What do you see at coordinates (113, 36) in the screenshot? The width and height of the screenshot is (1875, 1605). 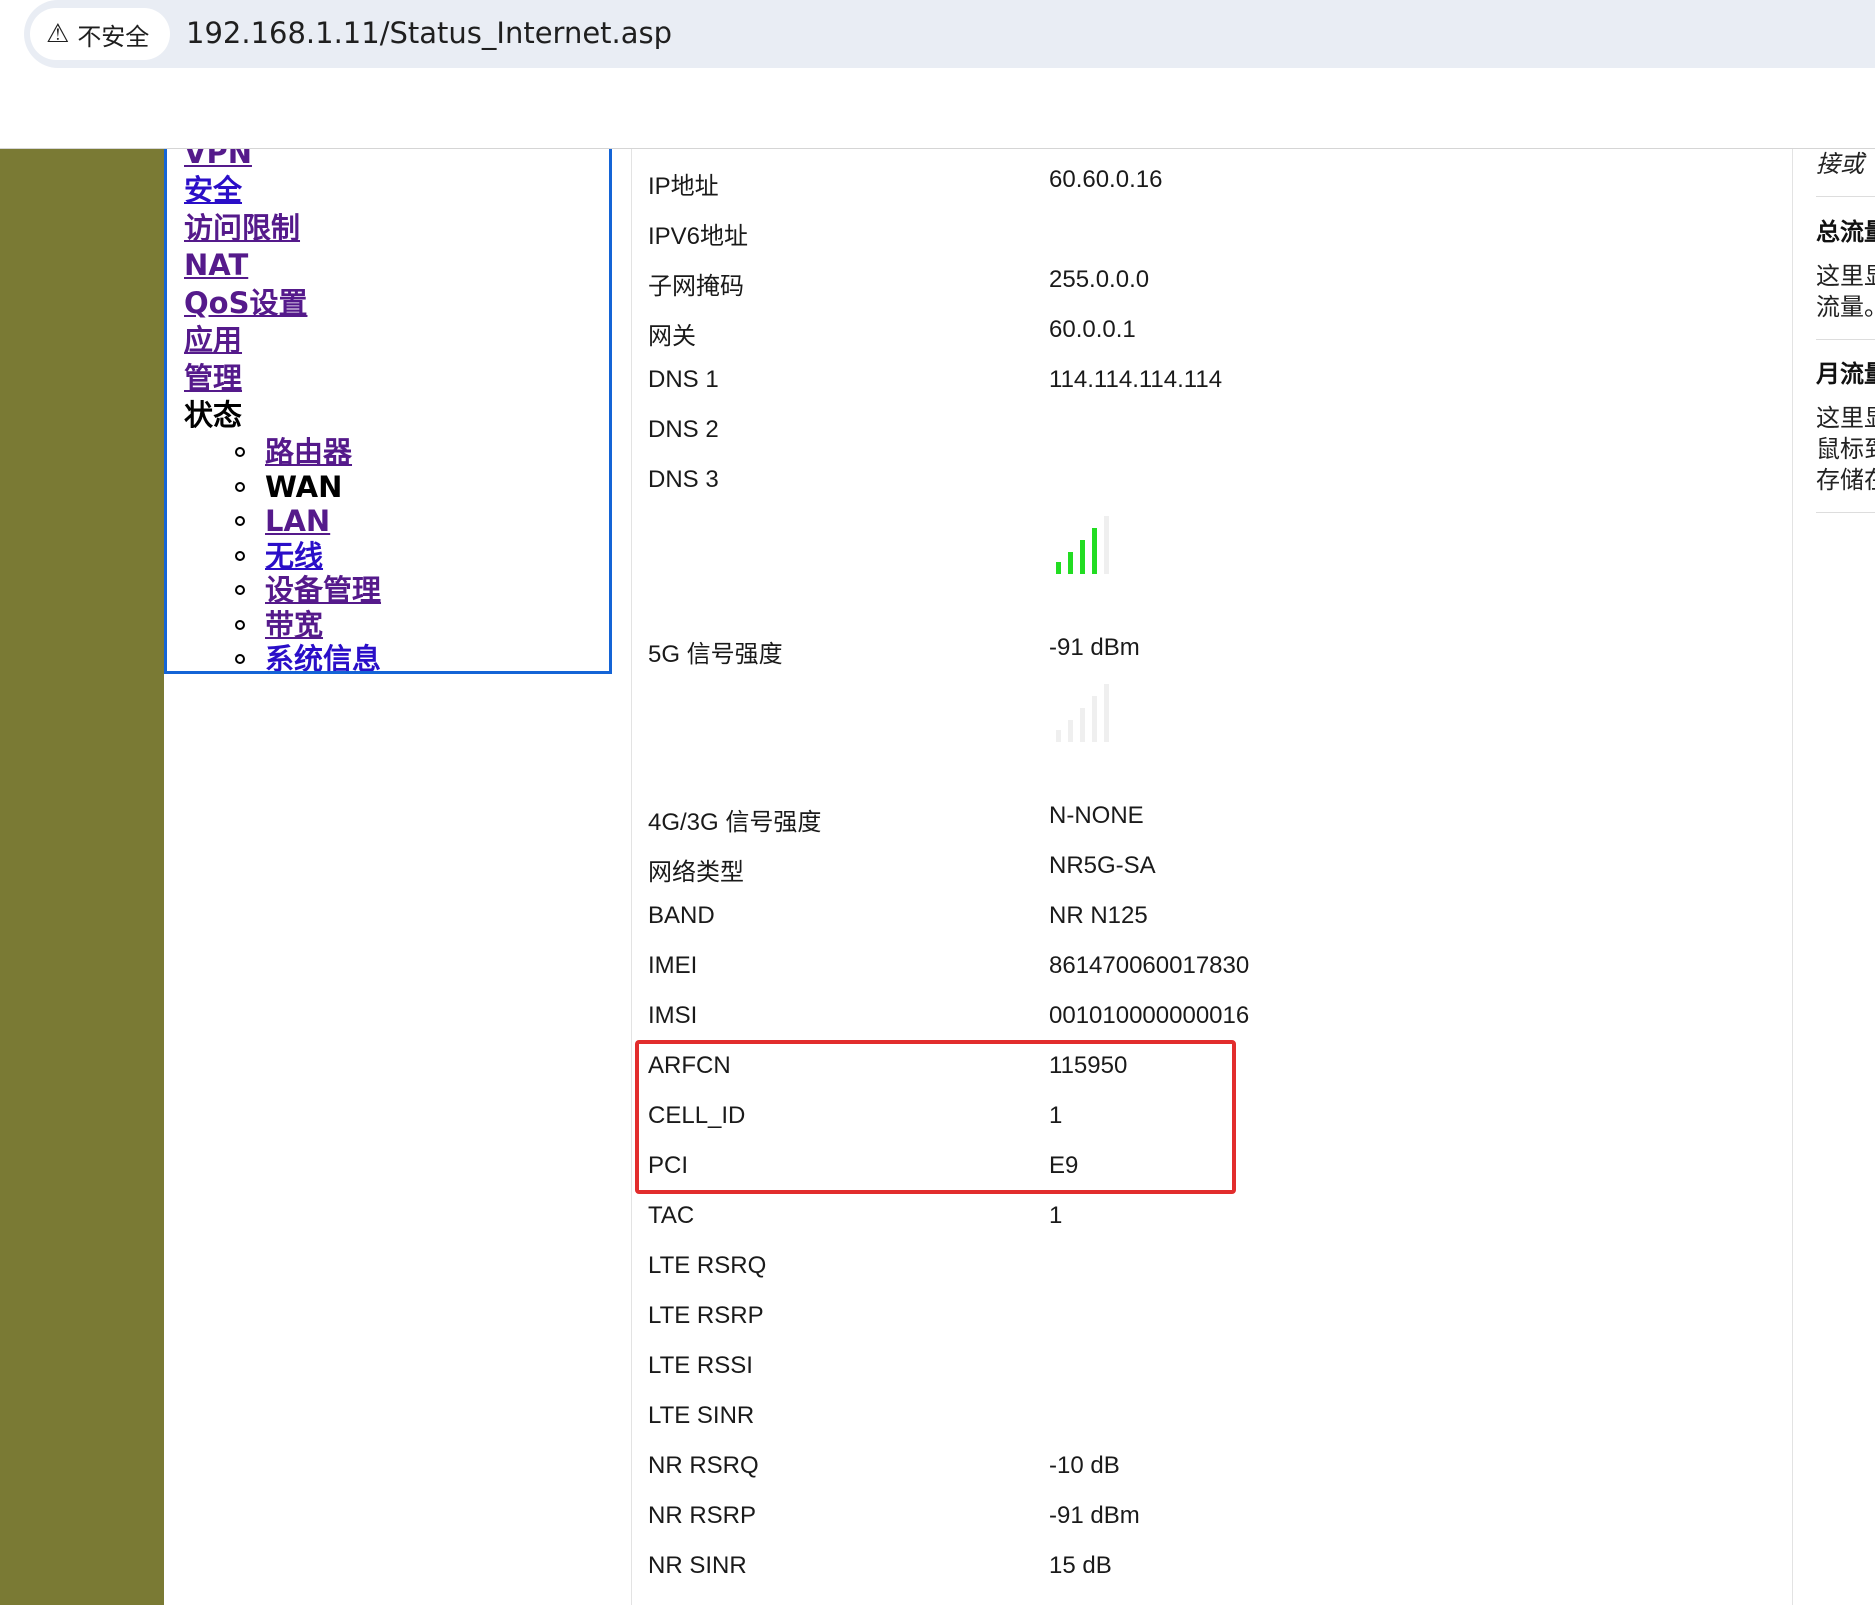 I see `security-label: 不安全` at bounding box center [113, 36].